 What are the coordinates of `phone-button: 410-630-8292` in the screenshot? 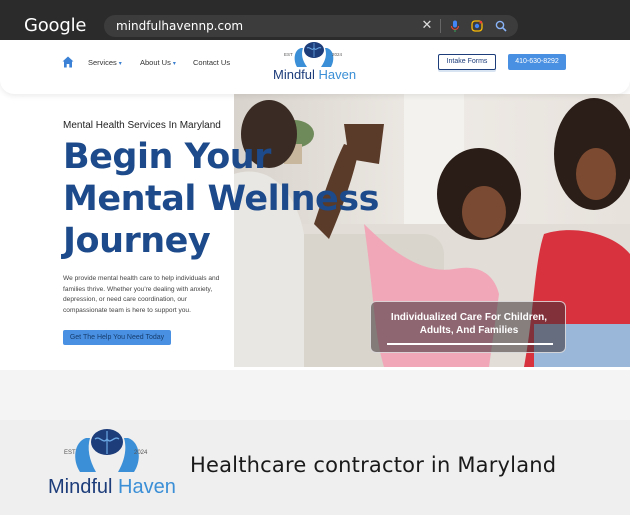 It's located at (537, 62).